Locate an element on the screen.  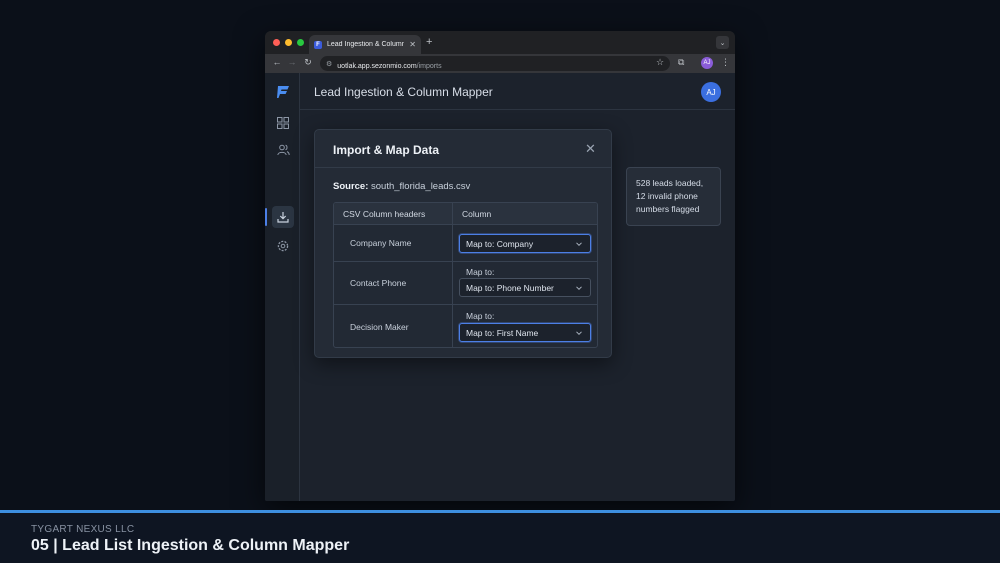
bookmark-star-icon: ☆ is located at coordinates (660, 62).